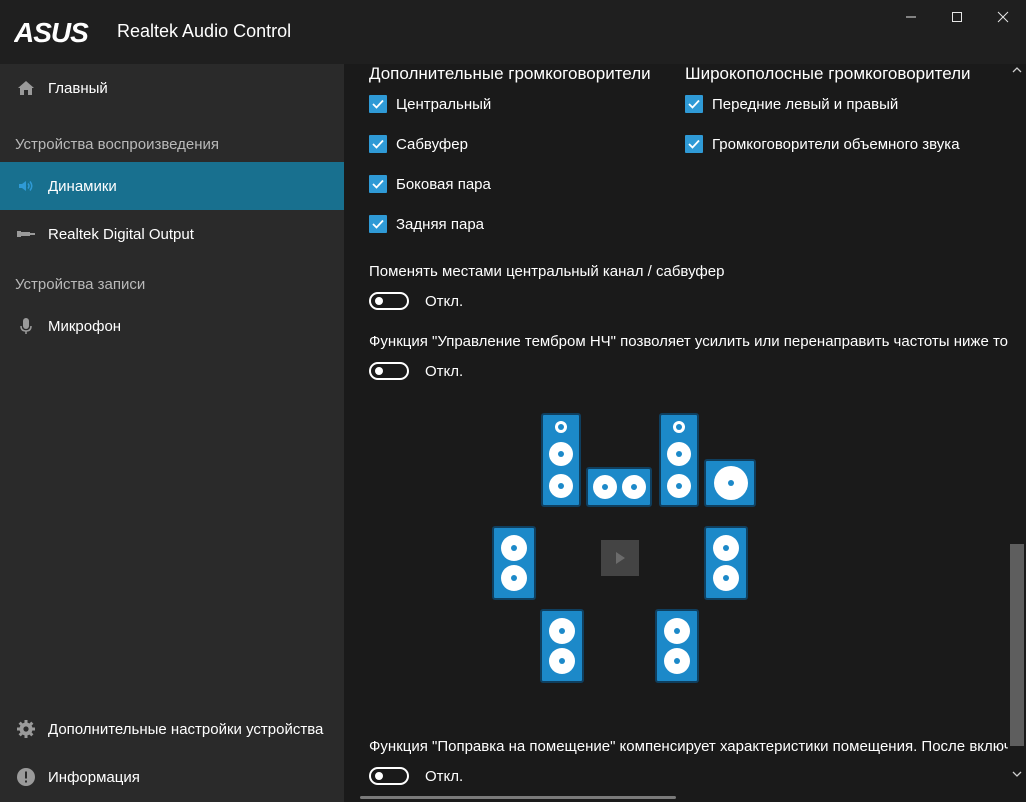 Image resolution: width=1026 pixels, height=802 pixels. What do you see at coordinates (172, 186) in the screenshot?
I see `sidebar-item-speakers: Динамики` at bounding box center [172, 186].